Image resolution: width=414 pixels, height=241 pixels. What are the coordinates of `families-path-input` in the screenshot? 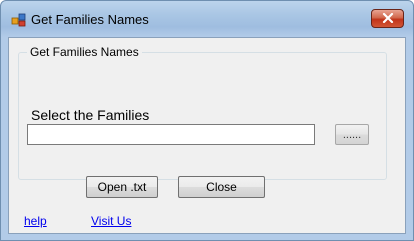 It's located at (171, 134).